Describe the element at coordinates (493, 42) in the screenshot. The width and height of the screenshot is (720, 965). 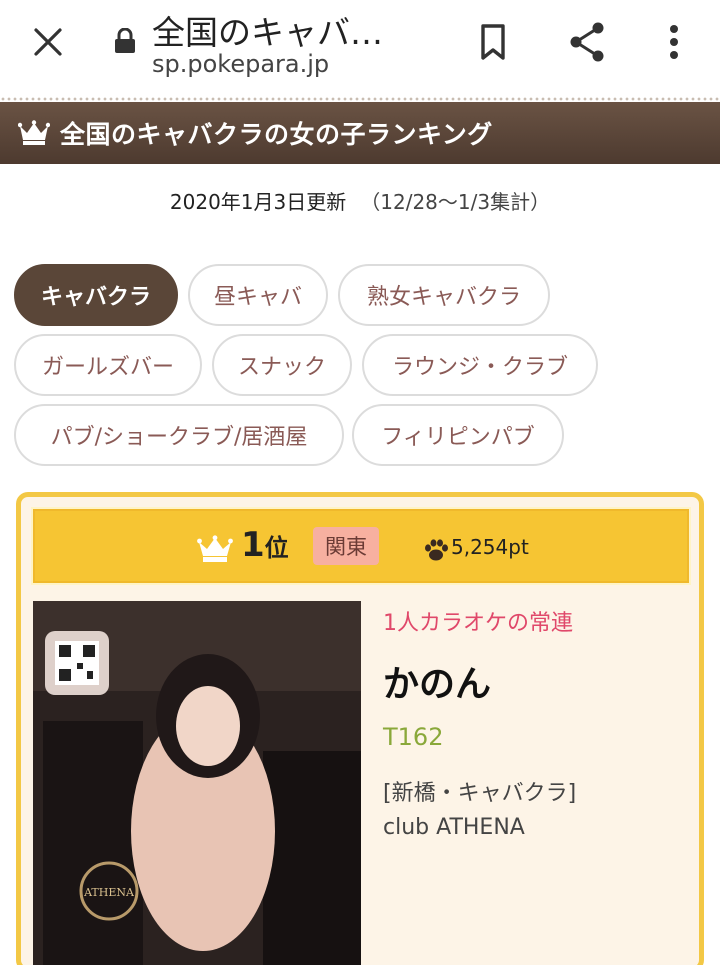
I see `bookmark-icon` at that location.